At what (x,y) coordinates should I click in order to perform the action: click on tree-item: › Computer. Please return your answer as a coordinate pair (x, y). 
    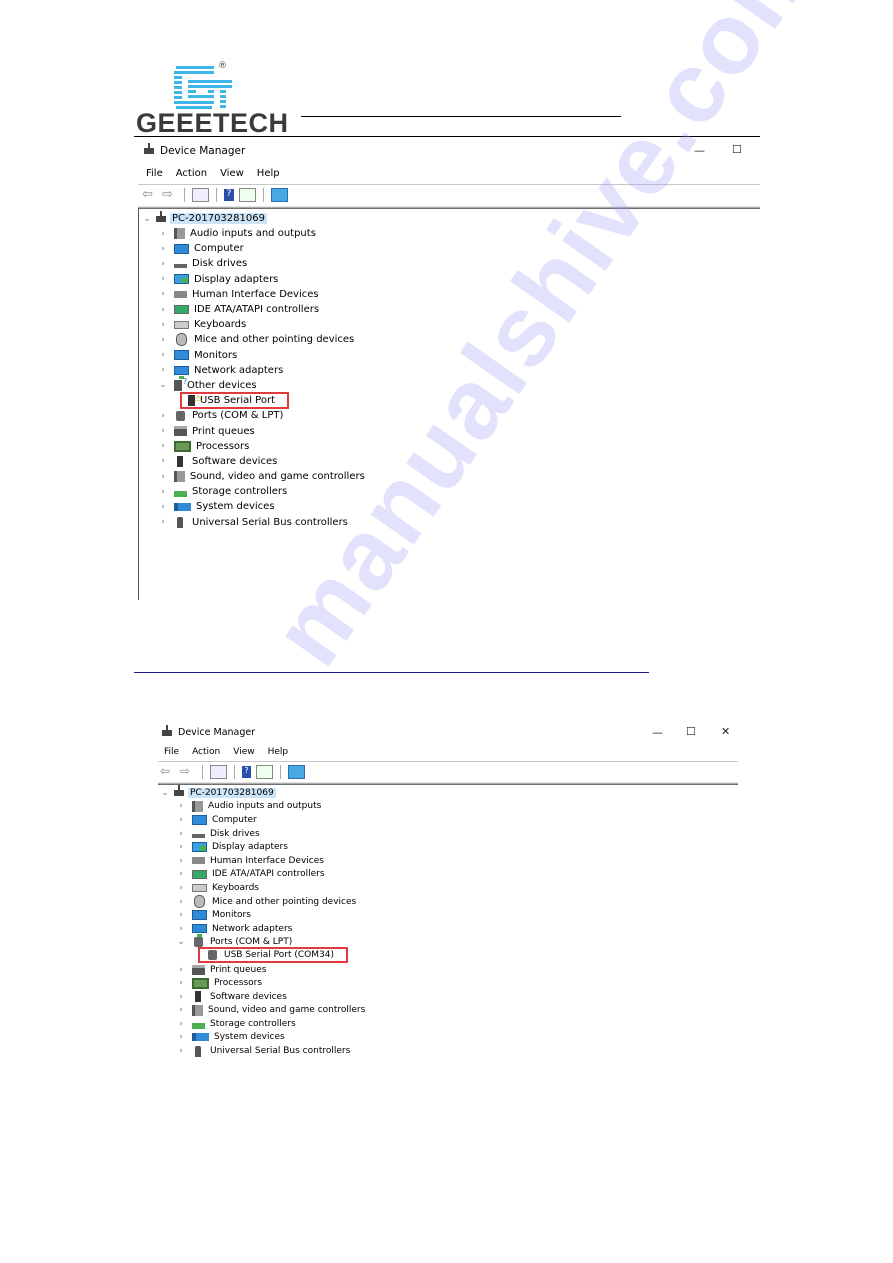
    Looking at the image, I should click on (262, 820).